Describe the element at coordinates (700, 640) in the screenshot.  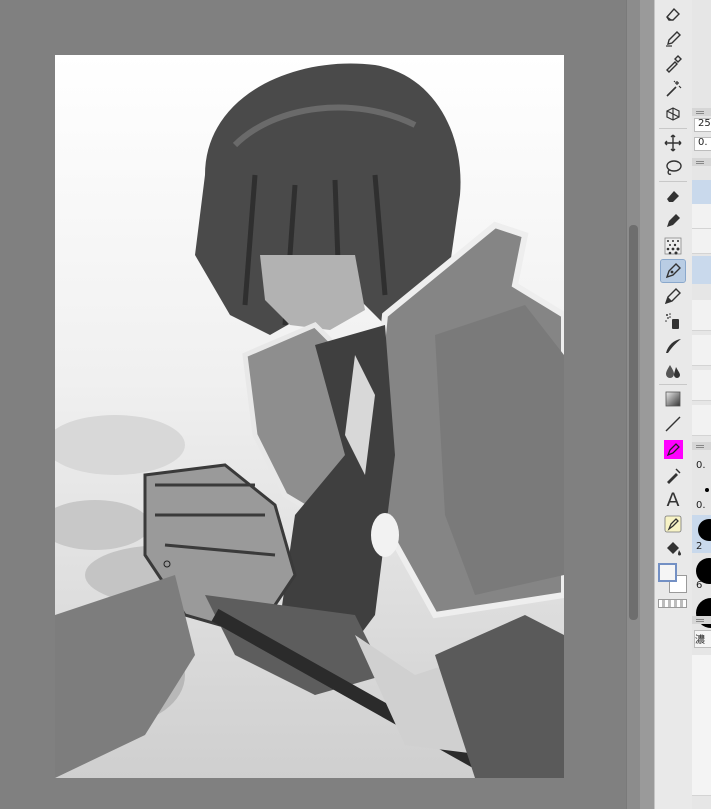
I see `density-label: 濃` at that location.